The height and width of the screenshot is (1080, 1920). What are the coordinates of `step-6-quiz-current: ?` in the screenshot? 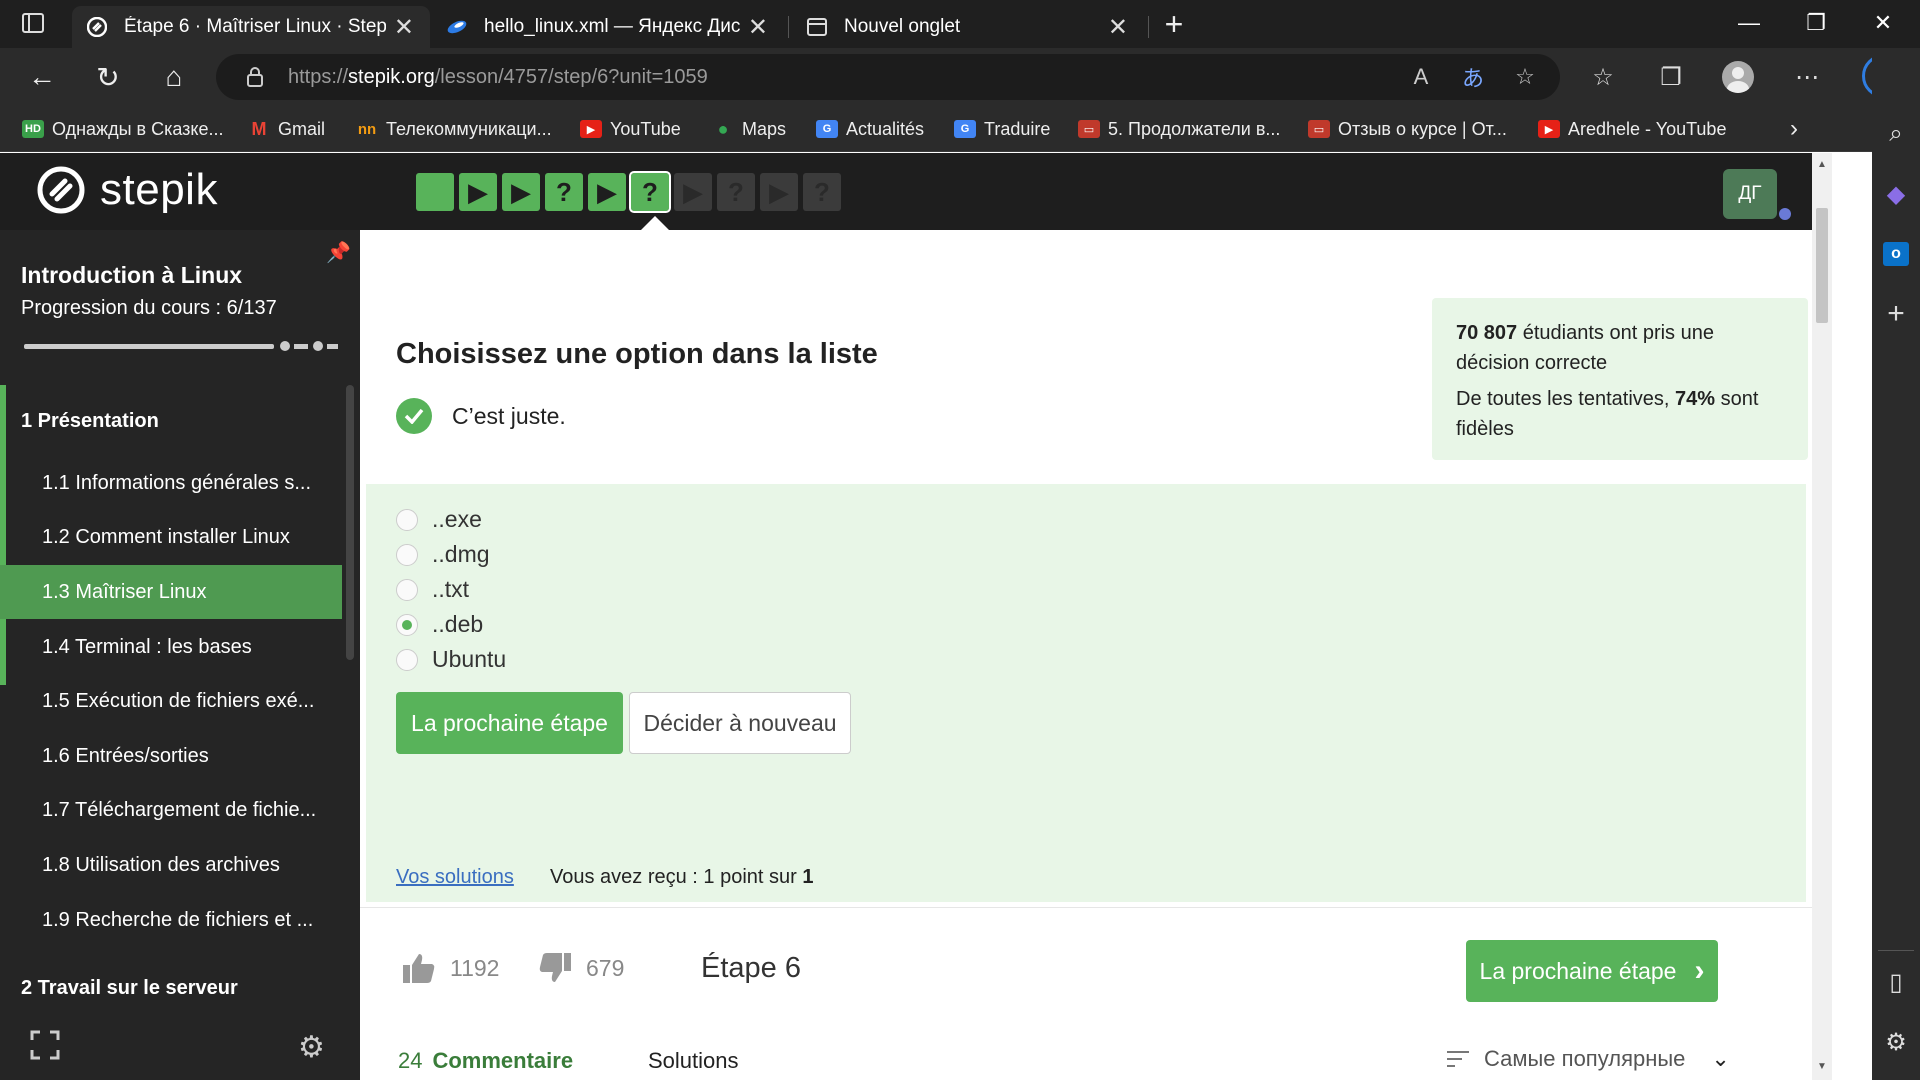 It's located at (650, 192).